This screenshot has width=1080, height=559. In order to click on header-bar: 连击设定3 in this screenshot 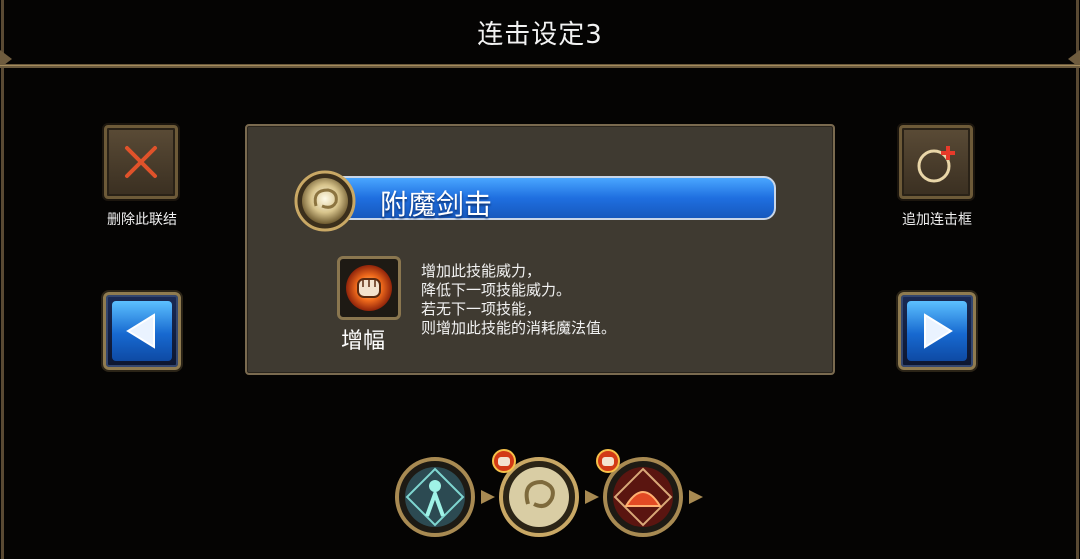, I will do `click(540, 34)`.